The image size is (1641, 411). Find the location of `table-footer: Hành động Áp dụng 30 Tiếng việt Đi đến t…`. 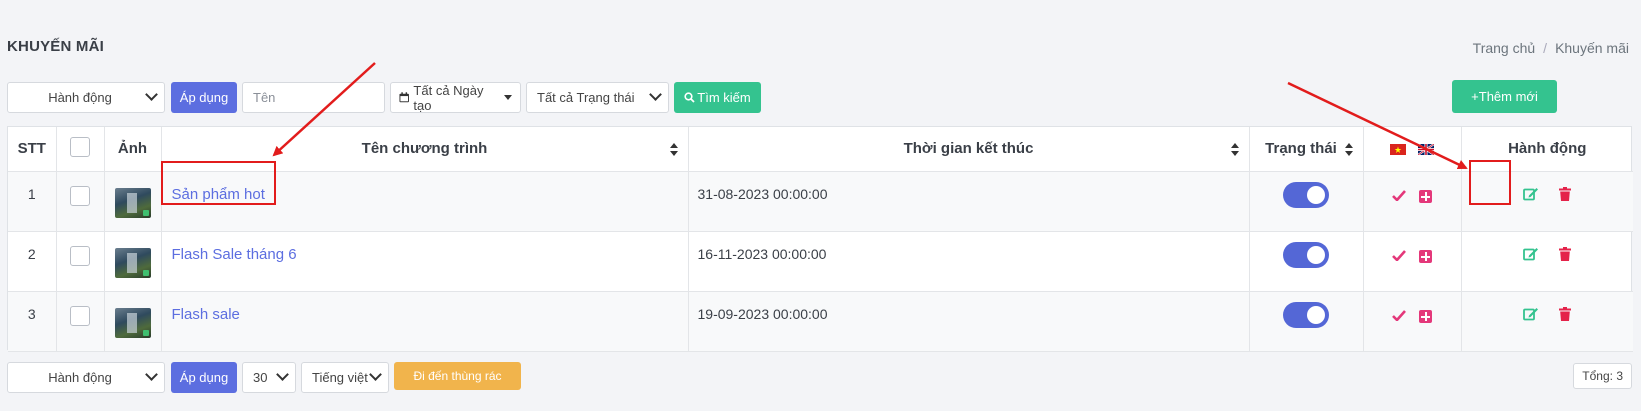

table-footer: Hành động Áp dụng 30 Tiếng việt Đi đến t… is located at coordinates (819, 369).